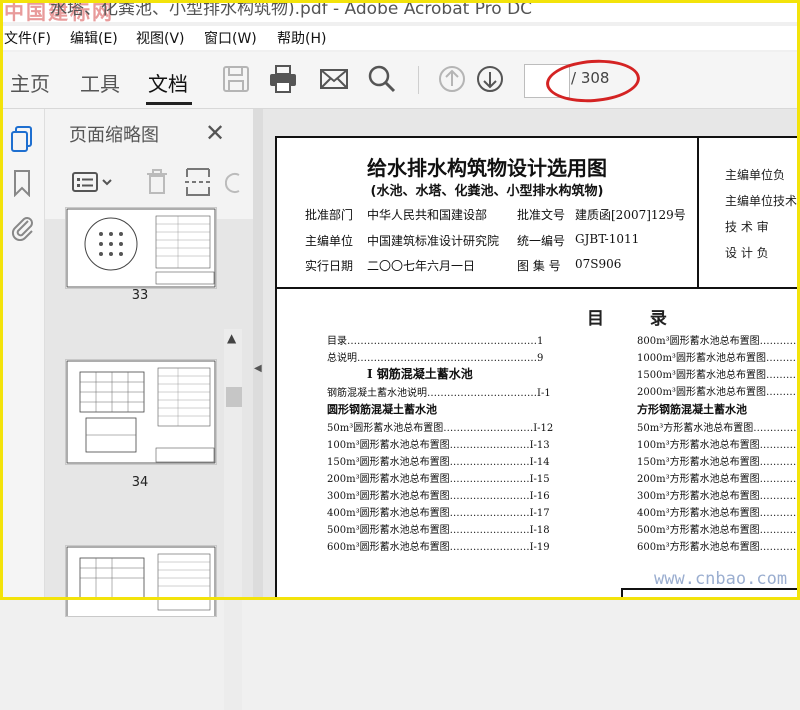 The height and width of the screenshot is (710, 800). What do you see at coordinates (747, 227) in the screenshot?
I see `signature-row: 技 术 审` at bounding box center [747, 227].